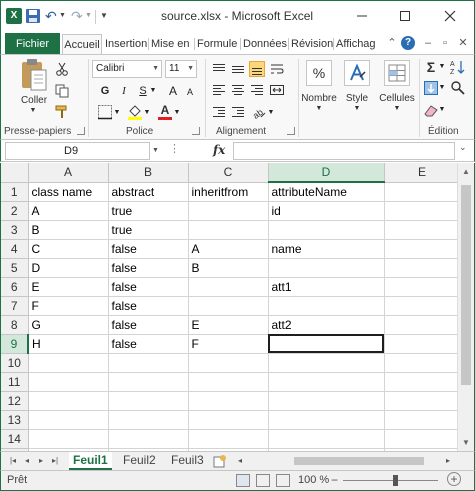  I want to click on close-button, so click(450, 16).